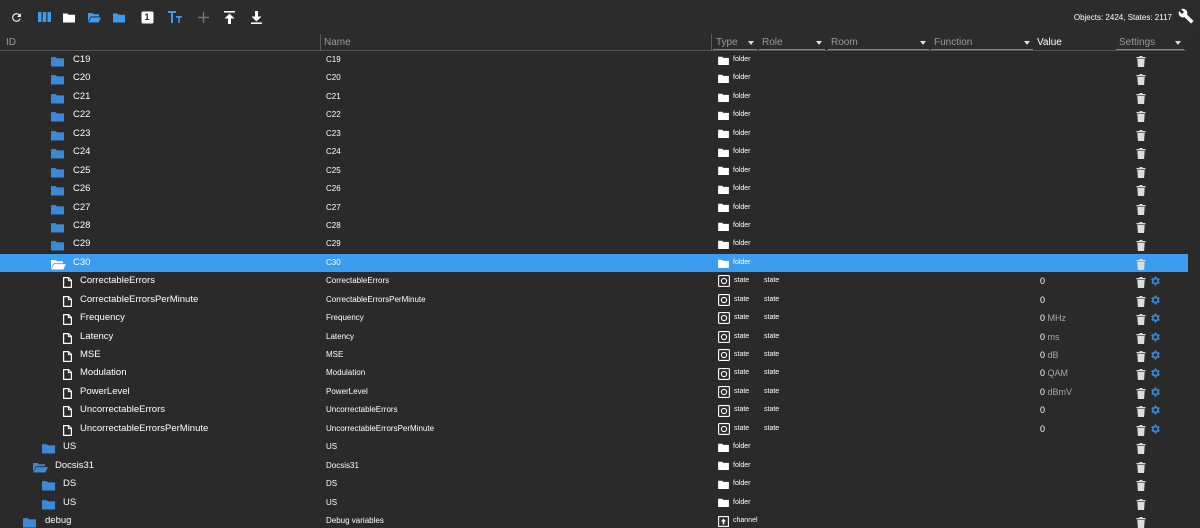 The width and height of the screenshot is (1200, 528). I want to click on column-divider, so click(711, 42).